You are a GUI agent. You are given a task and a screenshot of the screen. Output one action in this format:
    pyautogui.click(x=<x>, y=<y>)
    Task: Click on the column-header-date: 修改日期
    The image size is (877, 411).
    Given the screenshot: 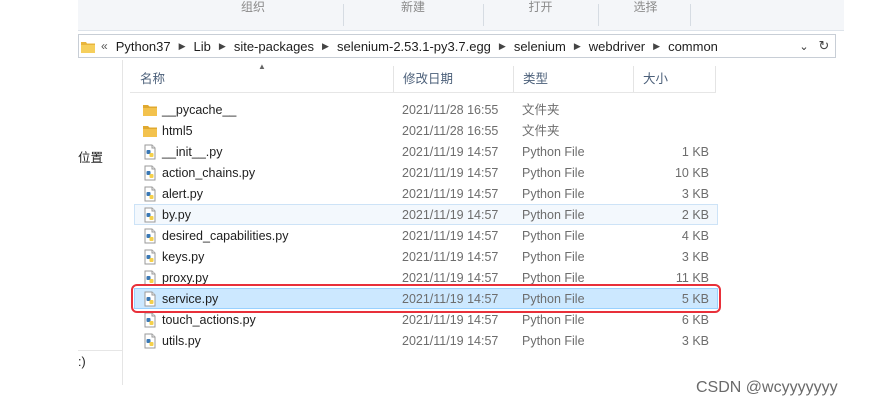 What is the action you would take?
    pyautogui.click(x=453, y=79)
    